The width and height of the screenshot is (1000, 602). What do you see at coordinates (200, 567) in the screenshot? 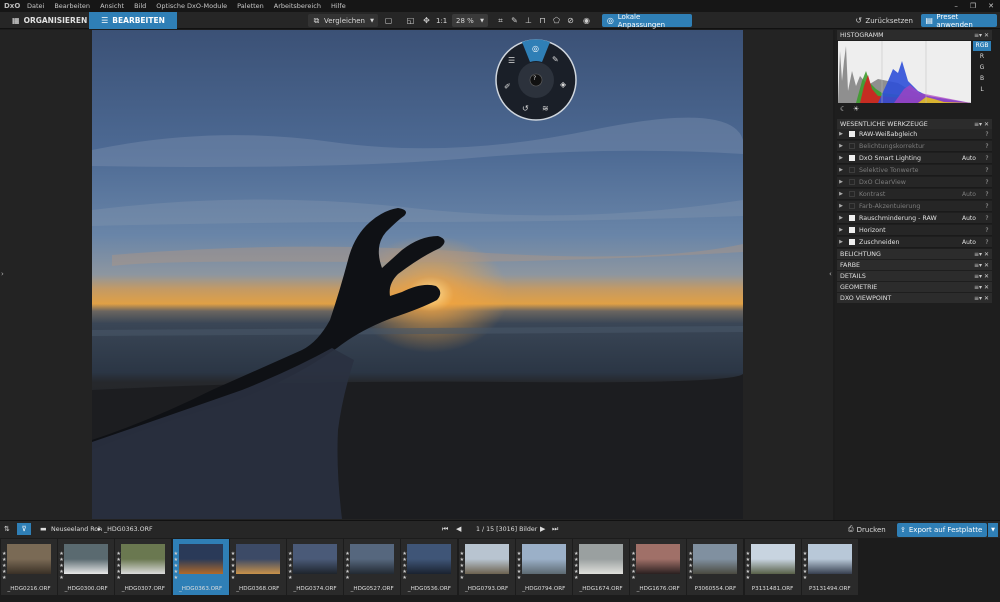
I see `filmstrip-thumbnail: ★ ★ ★ ★ ★ _HDG0363.ORF` at bounding box center [200, 567].